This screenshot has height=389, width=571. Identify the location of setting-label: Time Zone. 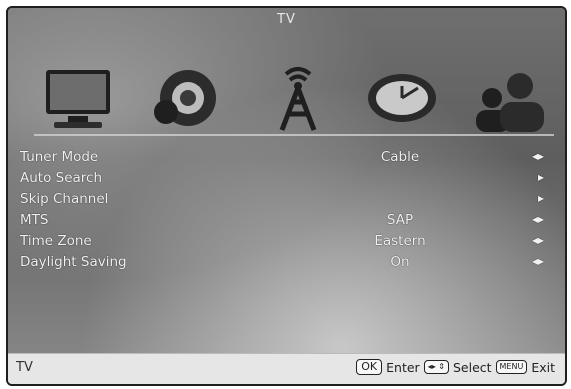
(56, 241).